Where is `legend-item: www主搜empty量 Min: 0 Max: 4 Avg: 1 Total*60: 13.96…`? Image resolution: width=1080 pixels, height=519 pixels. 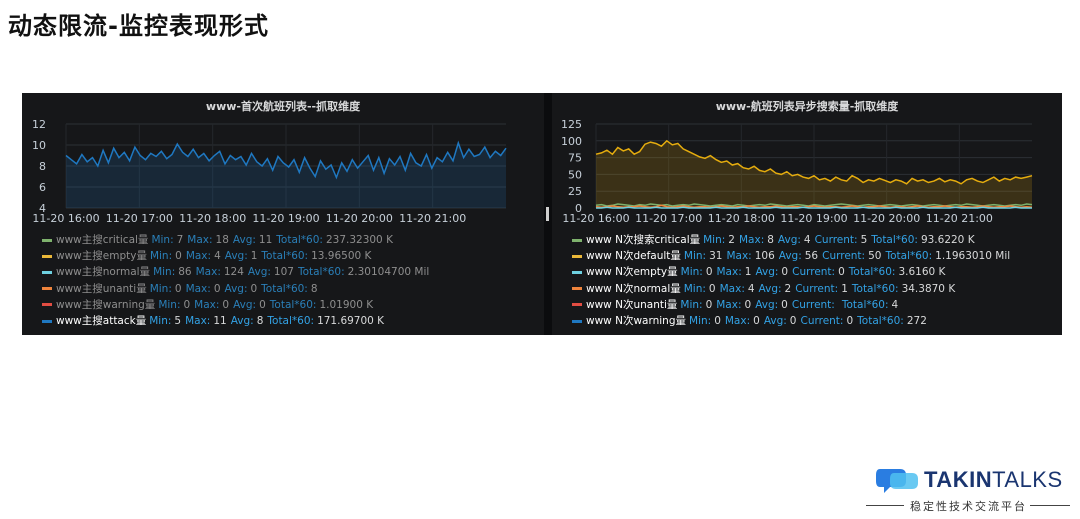 legend-item: www主搜empty量 Min: 0 Max: 4 Avg: 1 Total*60: 13.96… is located at coordinates (237, 256).